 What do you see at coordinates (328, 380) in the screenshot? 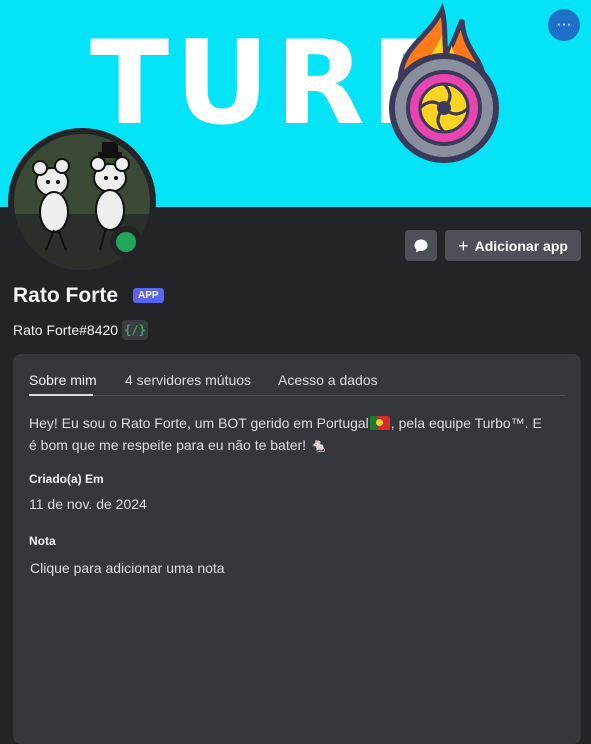
I see `tab-data-access: Acesso a dados` at bounding box center [328, 380].